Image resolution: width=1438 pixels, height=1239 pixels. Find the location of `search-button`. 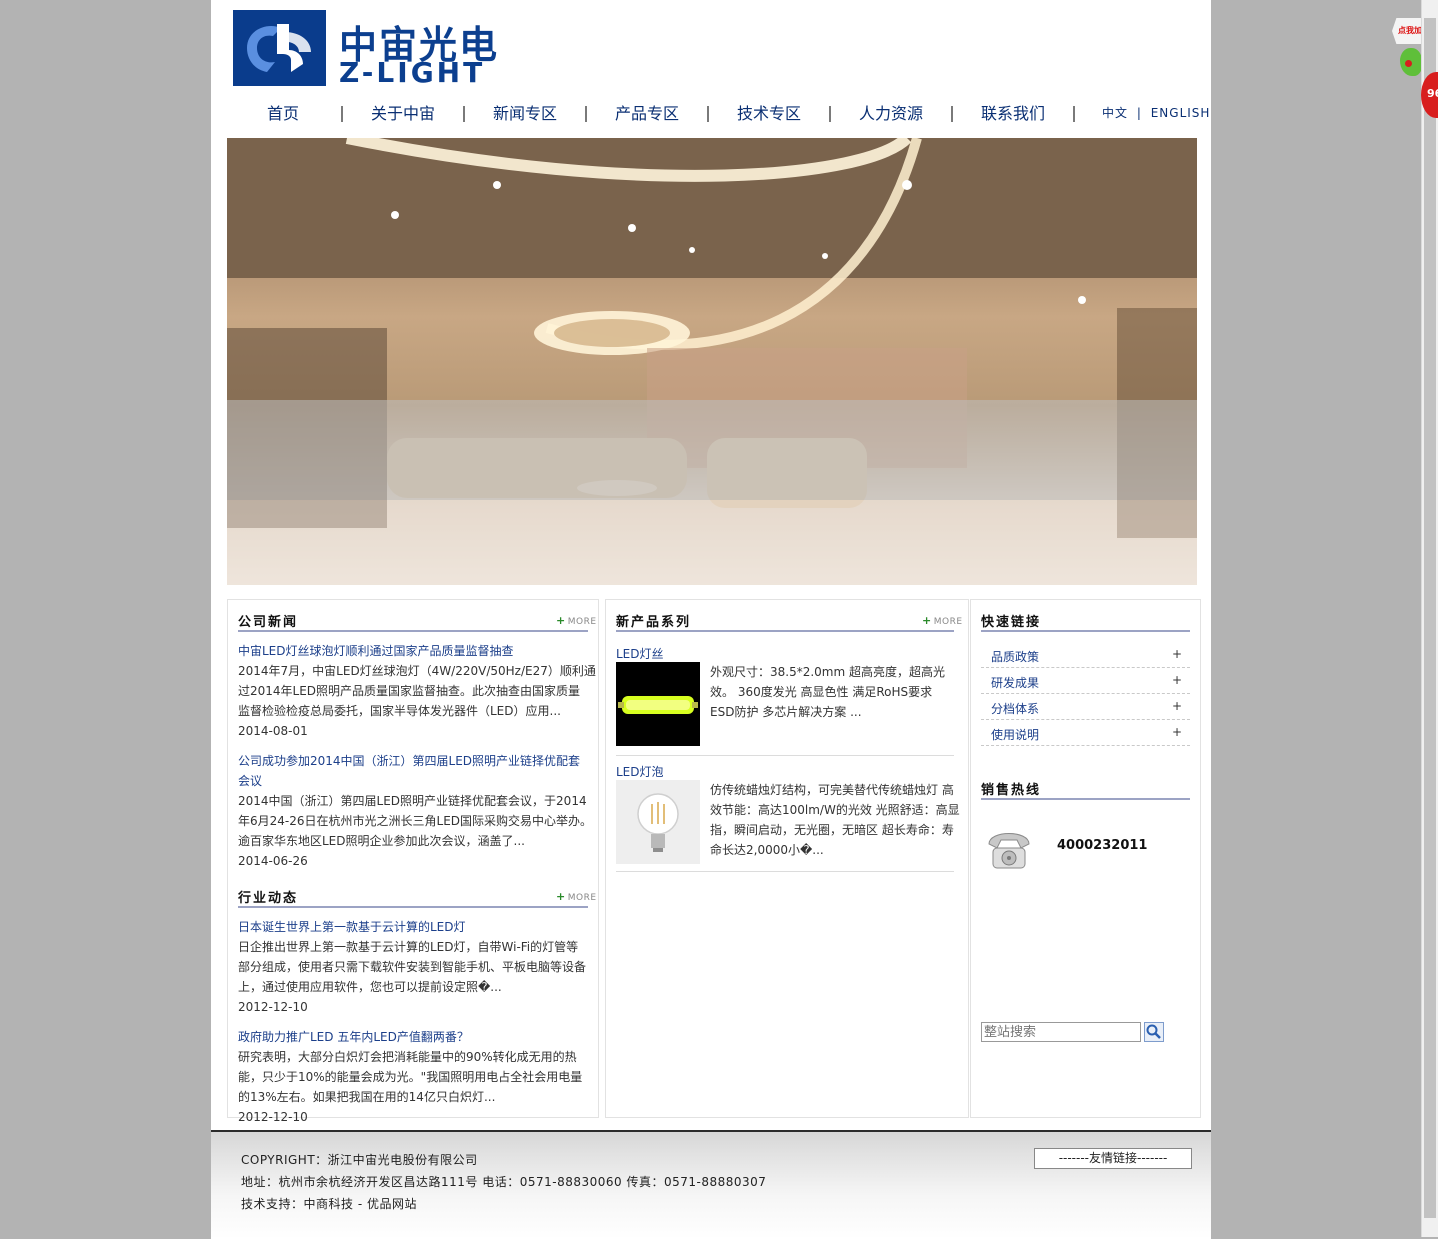

search-button is located at coordinates (1154, 1032).